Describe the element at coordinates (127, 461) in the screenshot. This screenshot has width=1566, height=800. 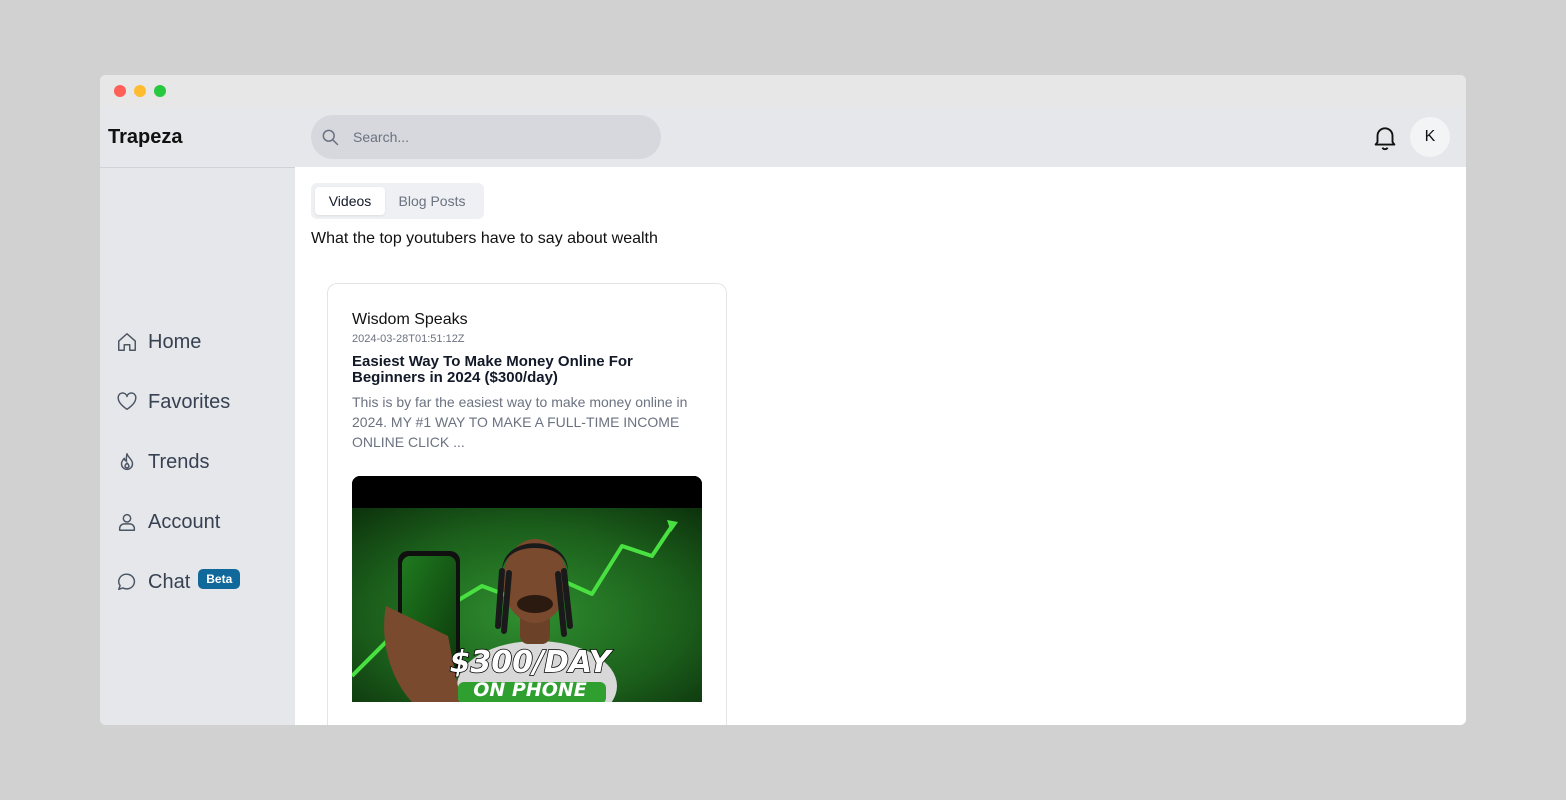
I see `flame-icon` at that location.